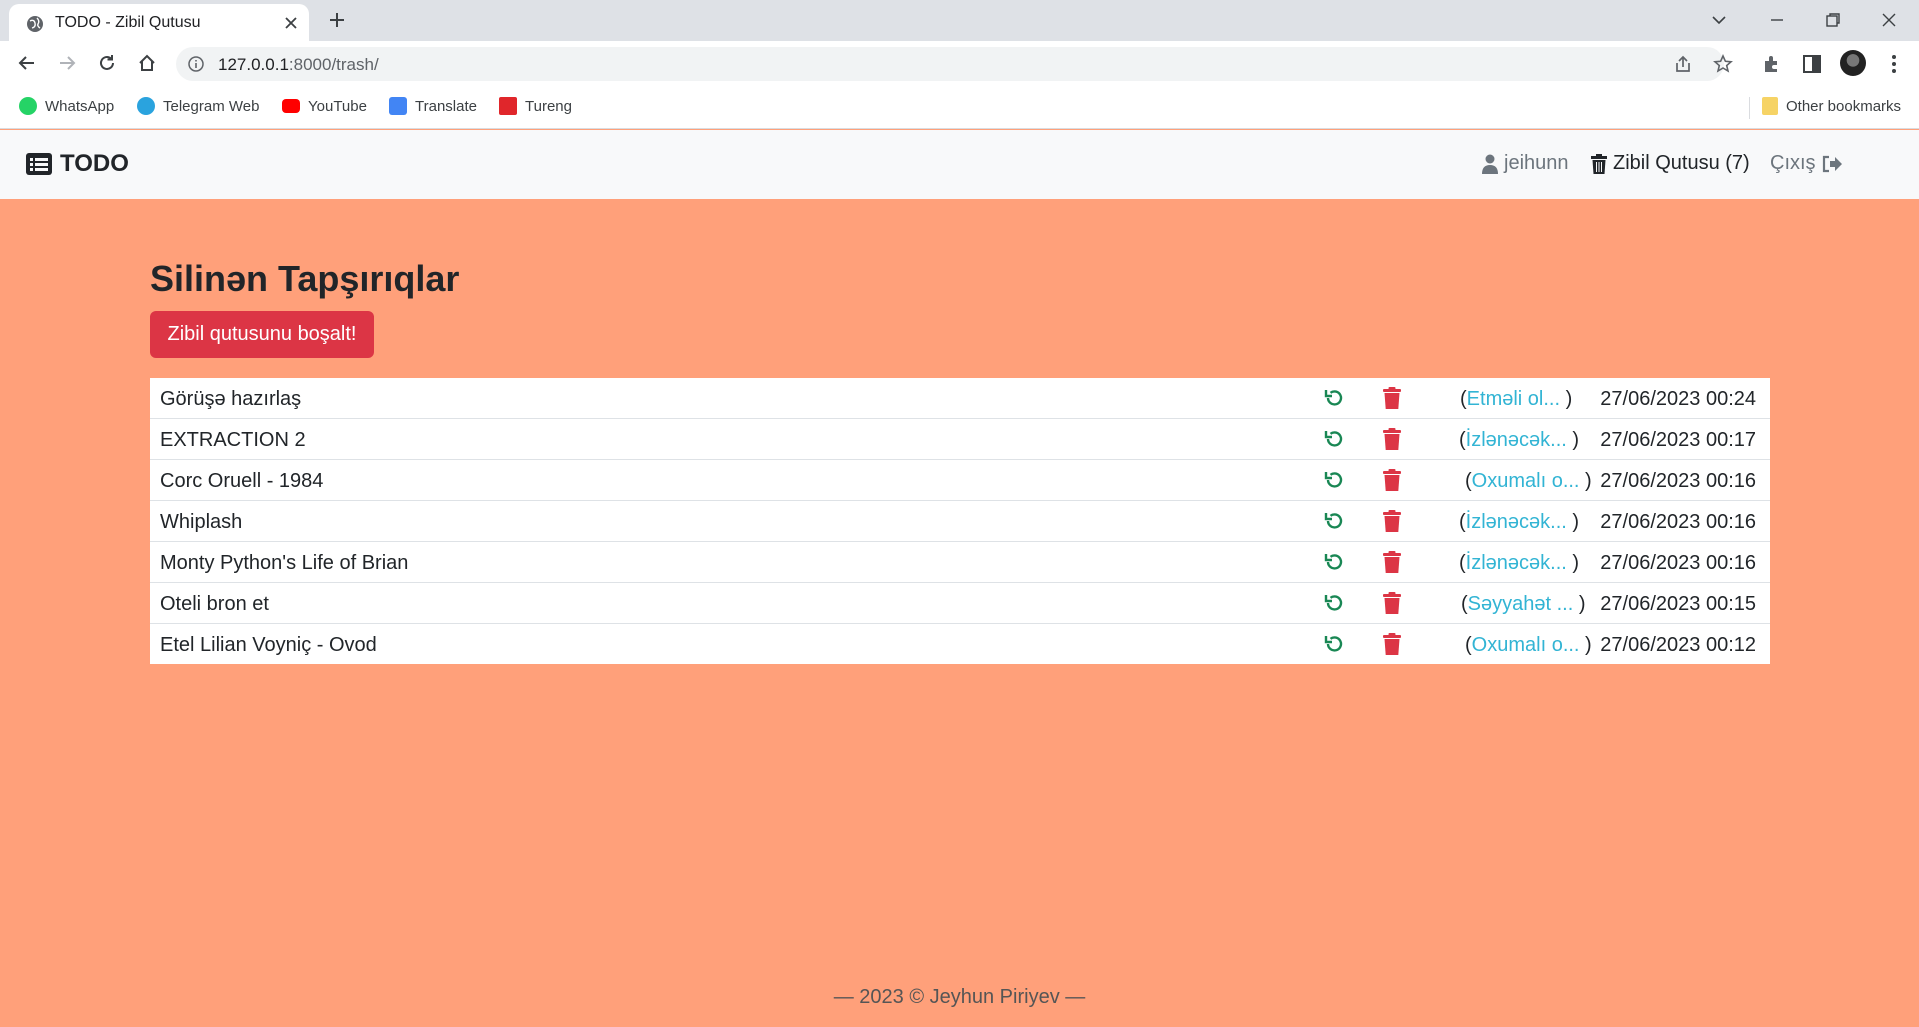  I want to click on home-button, so click(147, 63).